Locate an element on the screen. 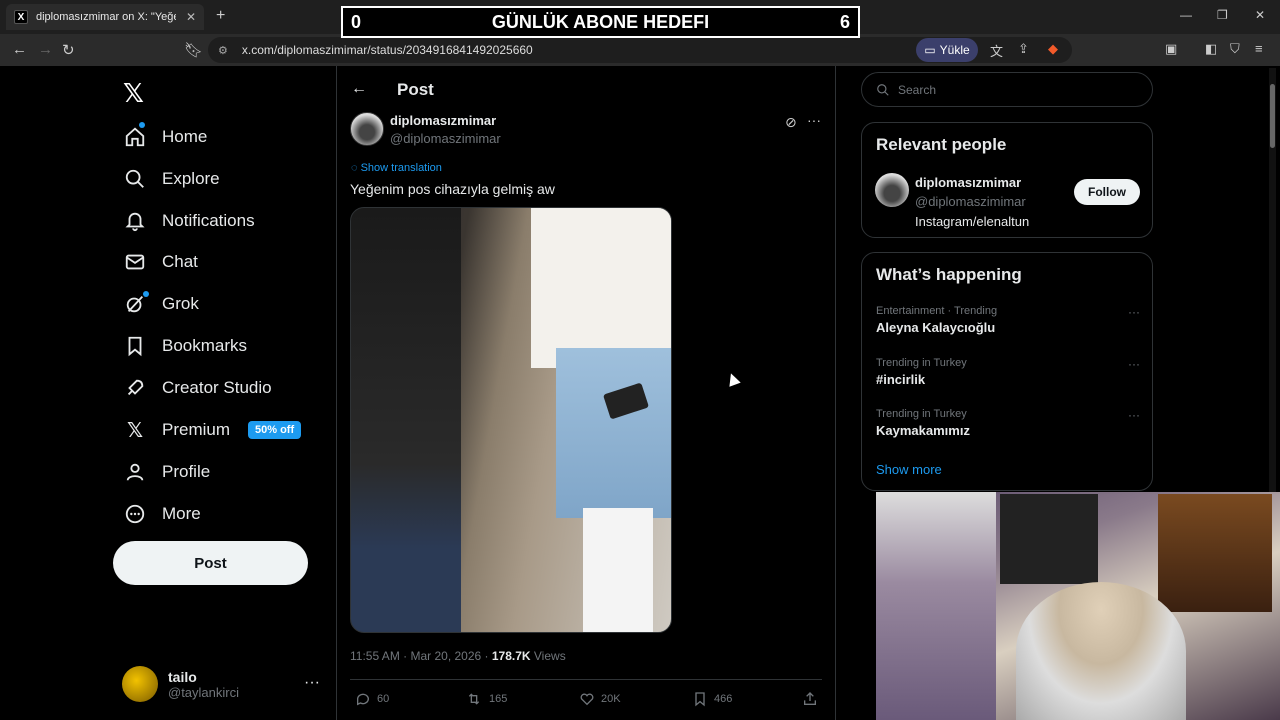 This screenshot has height=720, width=1280. reply-button: 60 is located at coordinates (372, 699).